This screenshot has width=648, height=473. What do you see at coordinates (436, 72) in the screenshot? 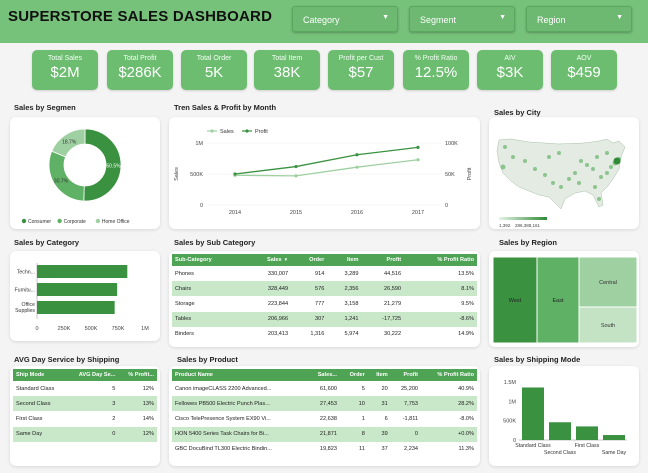
I see `kpi-value: 12.5%` at bounding box center [436, 72].